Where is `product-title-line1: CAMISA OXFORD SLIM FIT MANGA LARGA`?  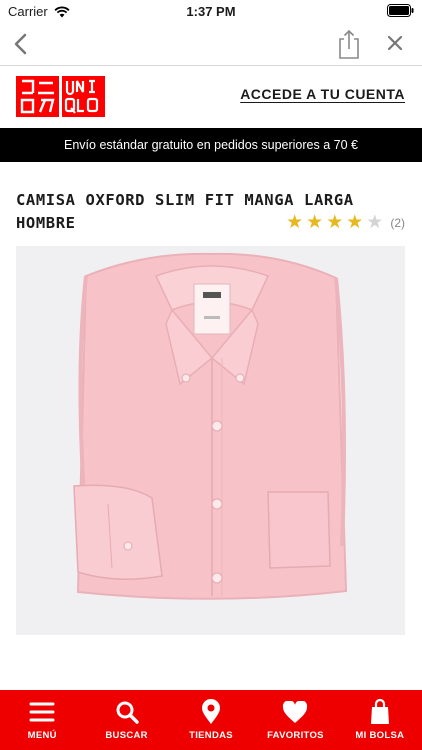
product-title-line1: CAMISA OXFORD SLIM FIT MANGA LARGA is located at coordinates (185, 200).